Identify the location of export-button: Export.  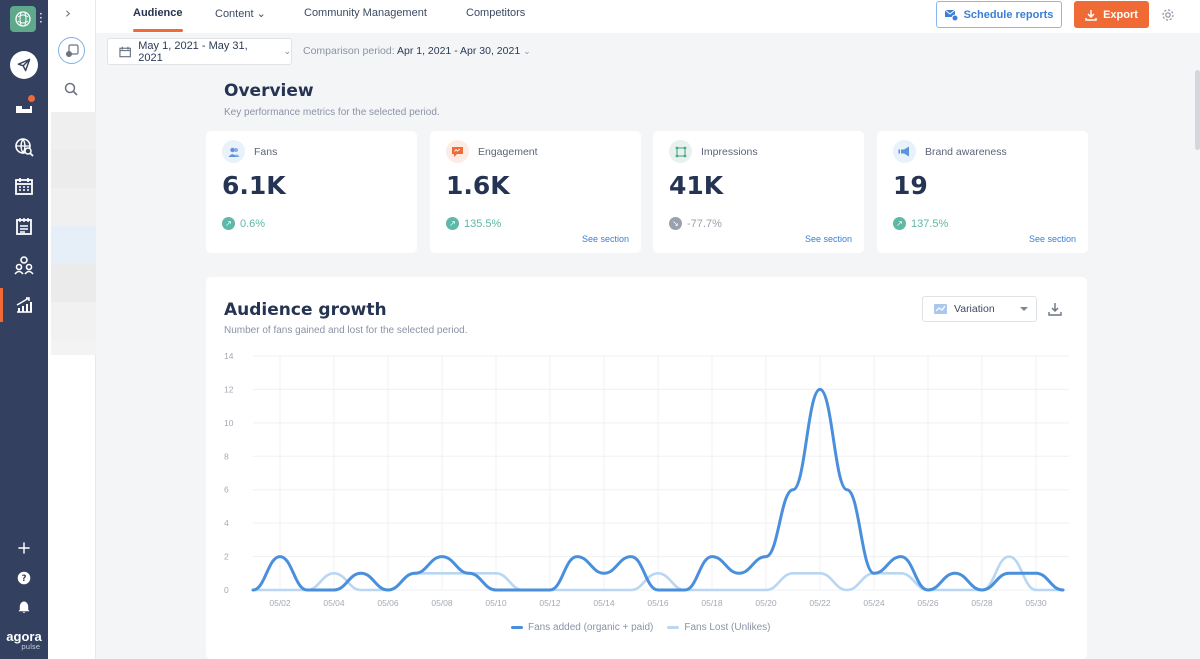
(1111, 14).